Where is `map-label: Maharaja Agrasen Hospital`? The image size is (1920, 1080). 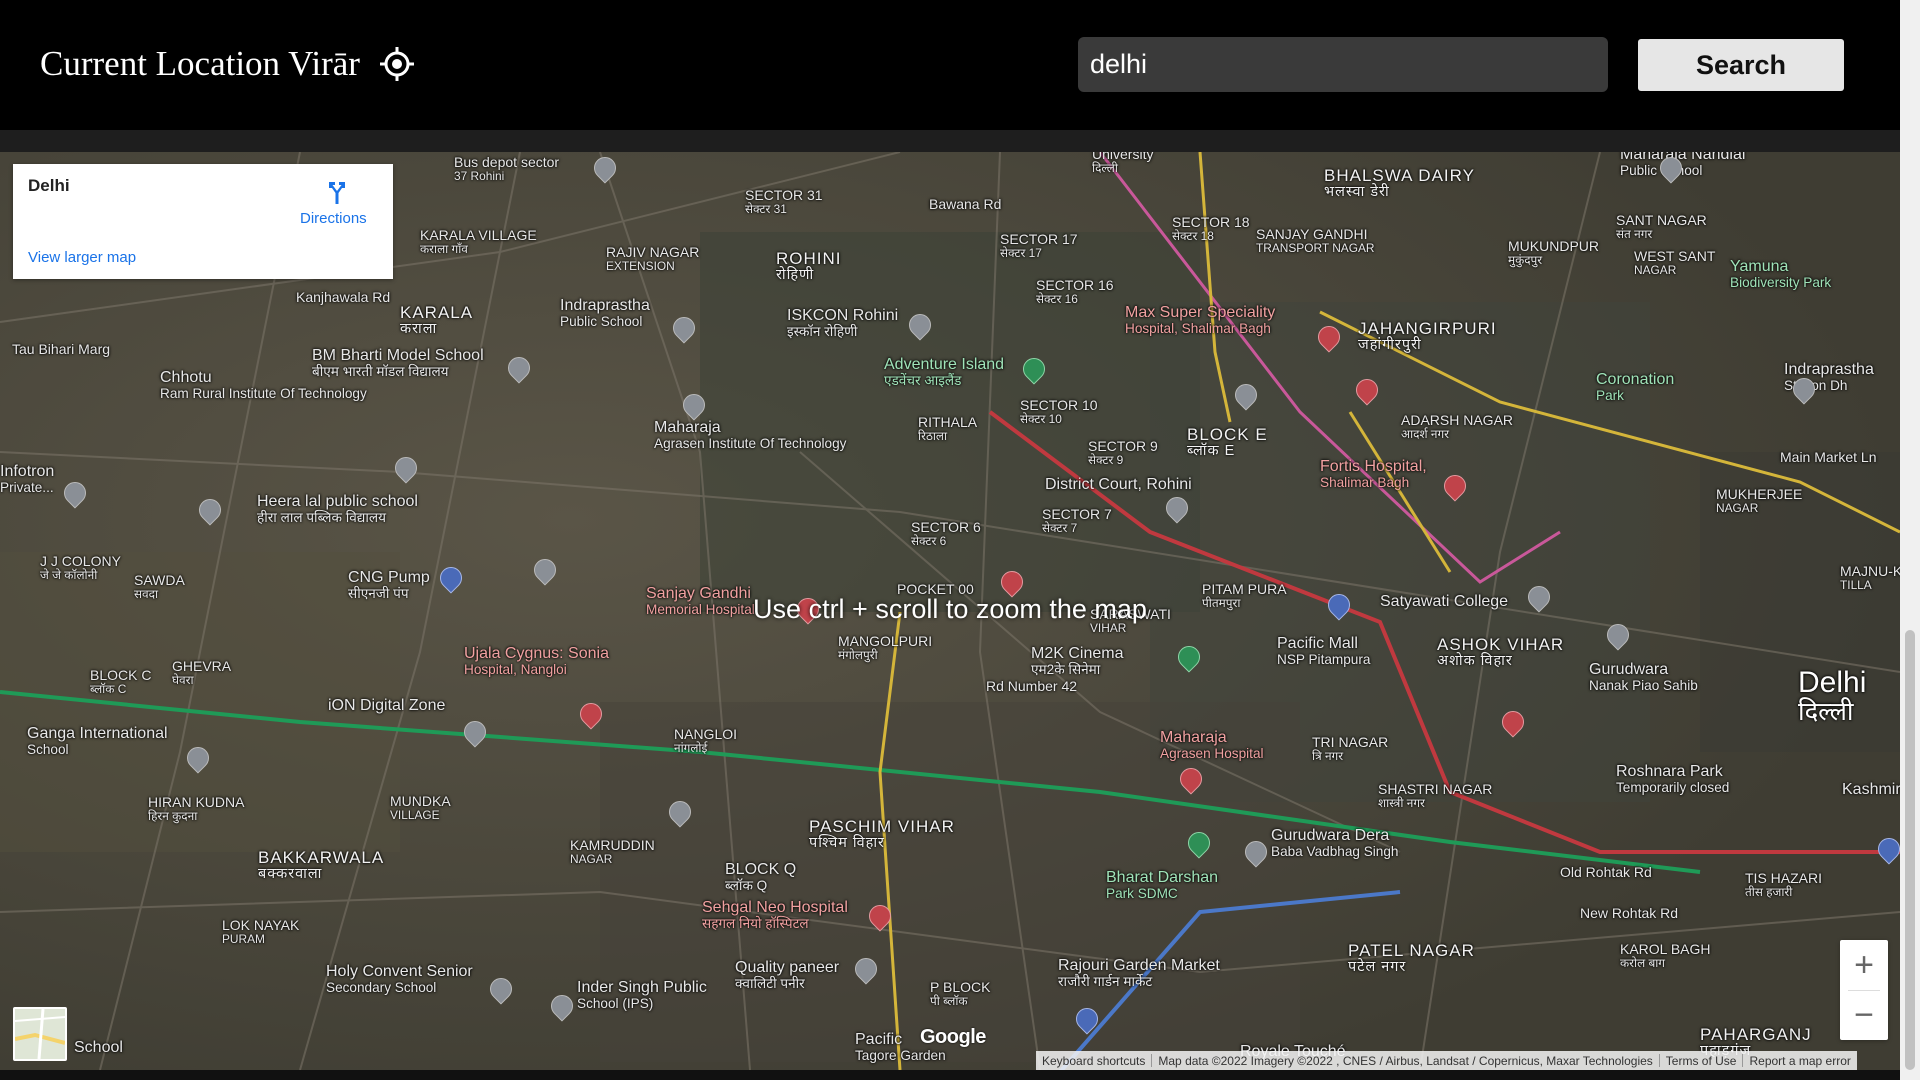
map-label: Maharaja Agrasen Hospital is located at coordinates (1212, 745).